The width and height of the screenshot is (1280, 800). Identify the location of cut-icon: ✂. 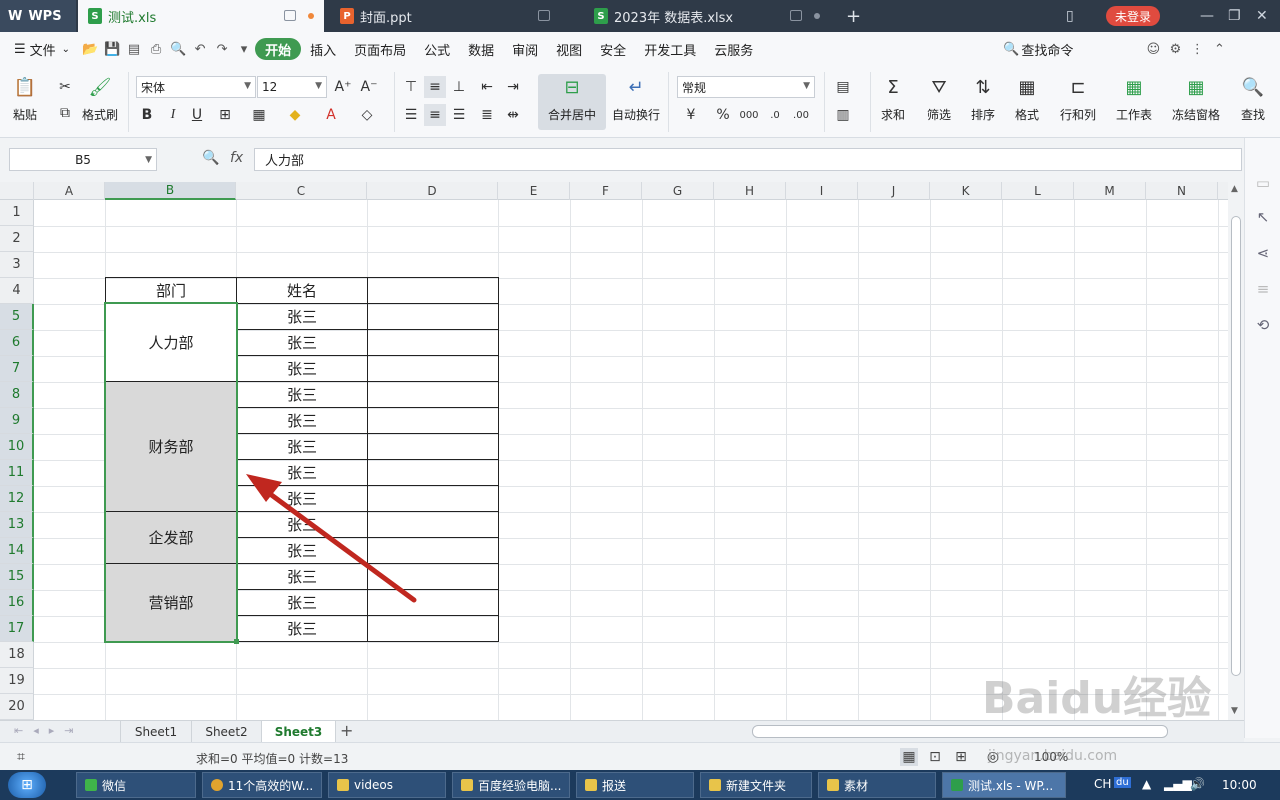
(65, 87).